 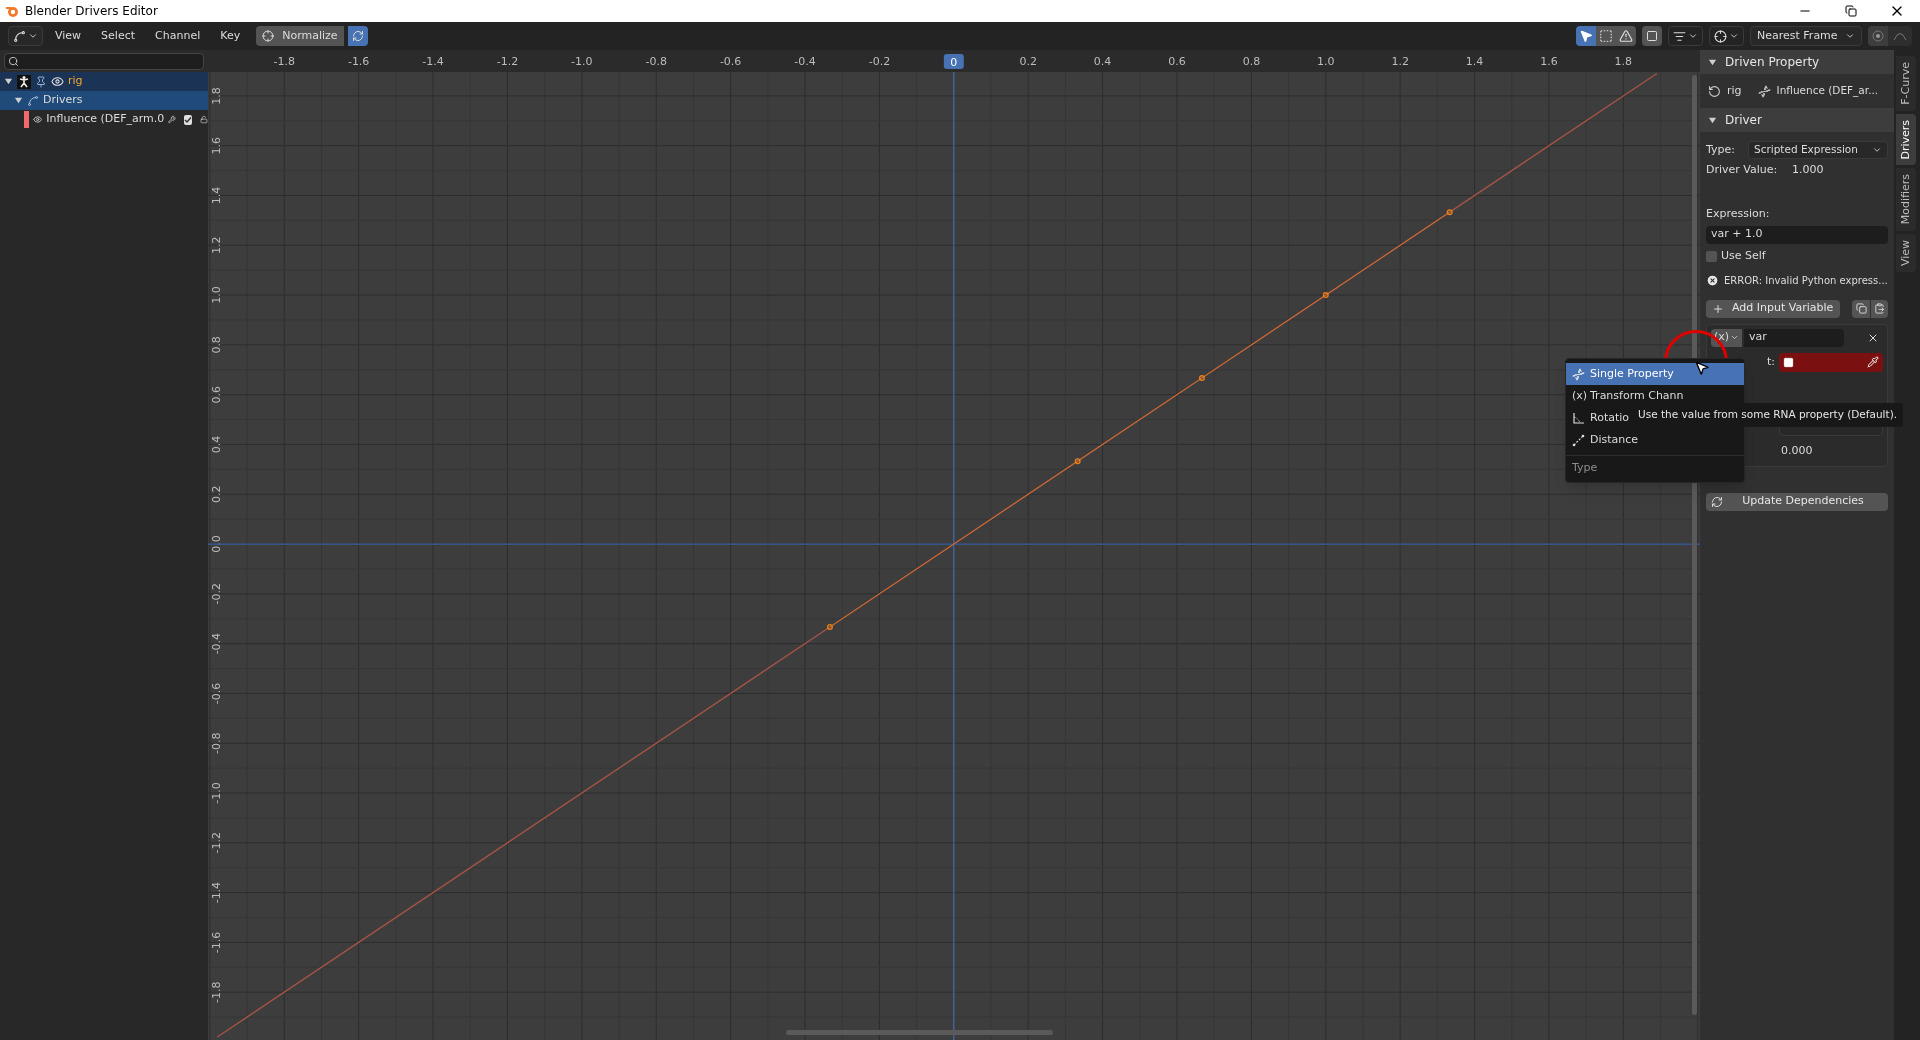 I want to click on type-label: Type:, so click(x=1720, y=149).